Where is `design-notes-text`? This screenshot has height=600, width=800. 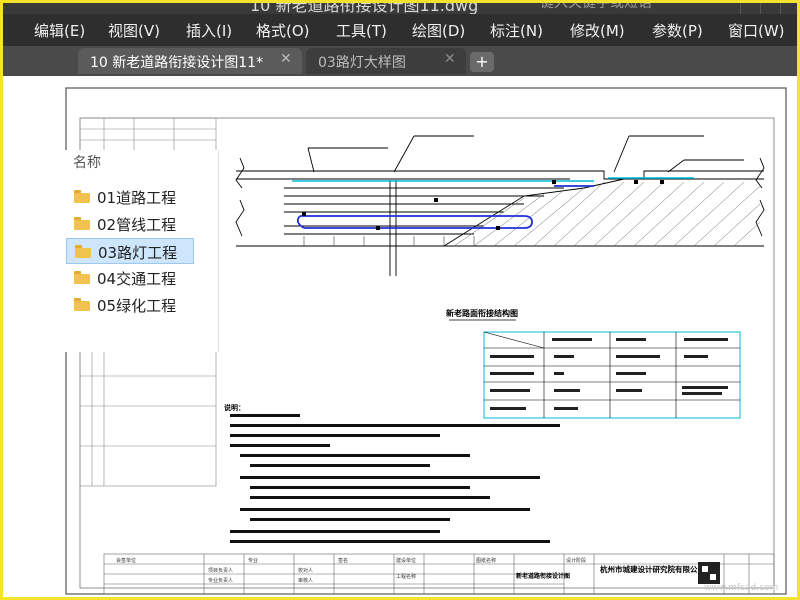
design-notes-text is located at coordinates (395, 478).